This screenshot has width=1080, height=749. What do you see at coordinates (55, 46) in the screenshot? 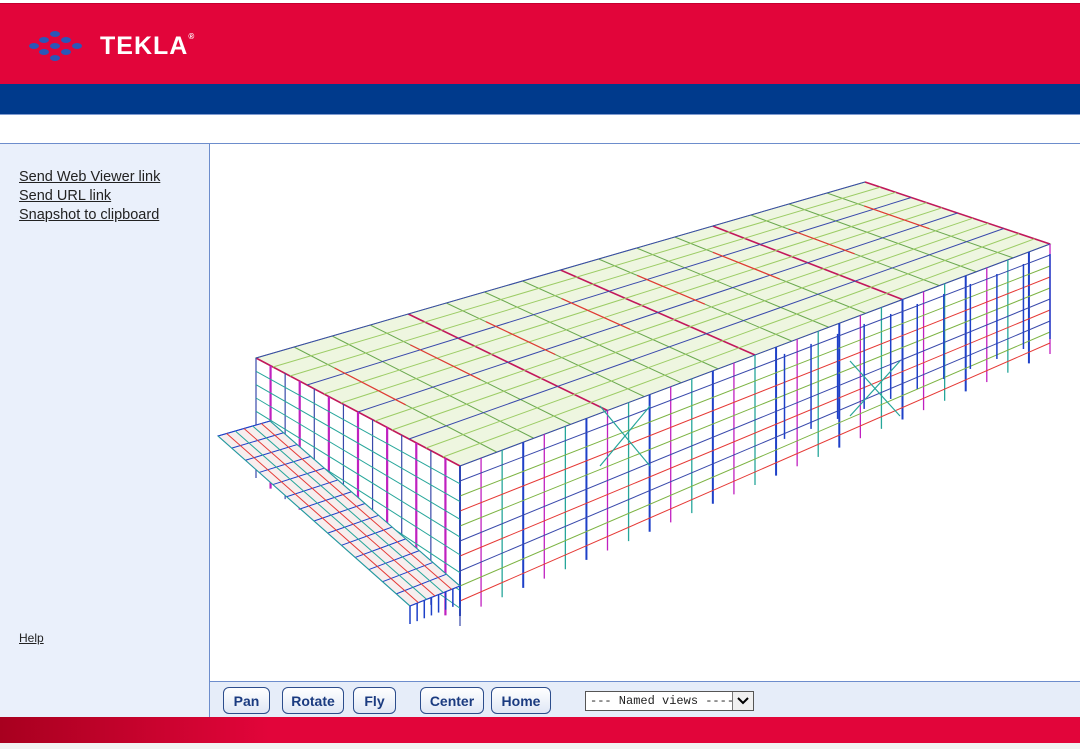
I see `tekla-dots-logo-icon` at bounding box center [55, 46].